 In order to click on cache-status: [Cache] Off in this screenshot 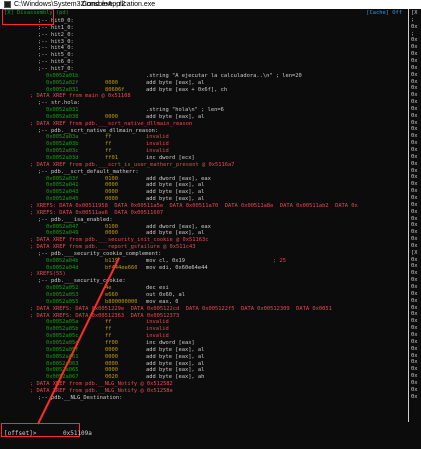, I will do `click(384, 13)`.